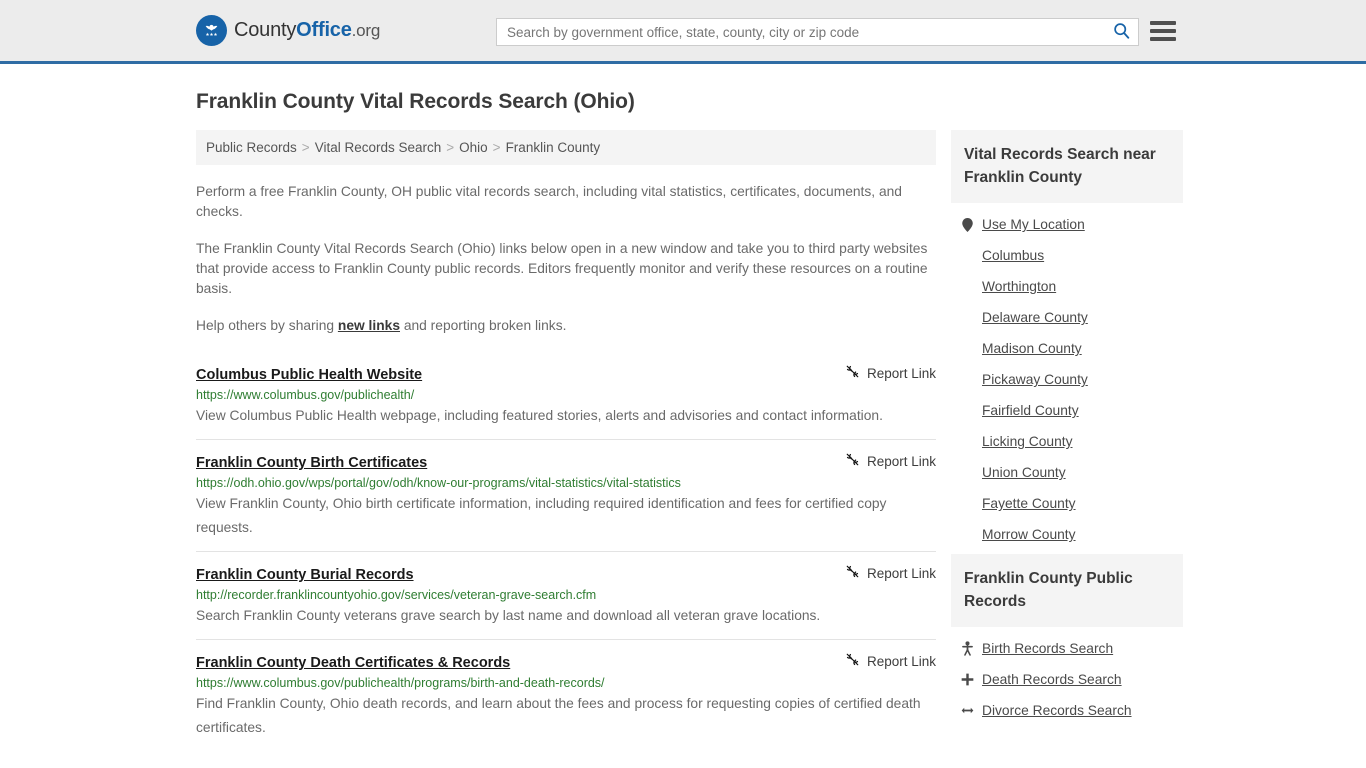 The image size is (1366, 768). What do you see at coordinates (1024, 472) in the screenshot?
I see `sidebar-nearby-label: Union County` at bounding box center [1024, 472].